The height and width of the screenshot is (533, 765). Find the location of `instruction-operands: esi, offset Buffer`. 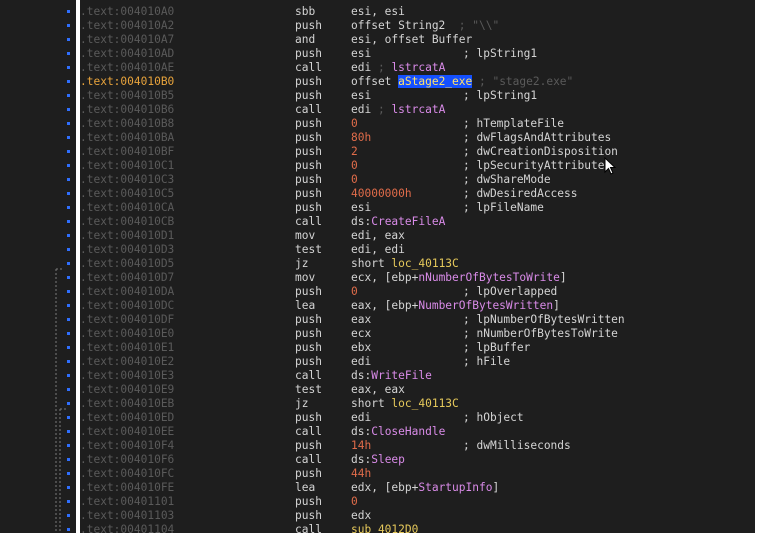

instruction-operands: esi, offset Buffer is located at coordinates (411, 40).